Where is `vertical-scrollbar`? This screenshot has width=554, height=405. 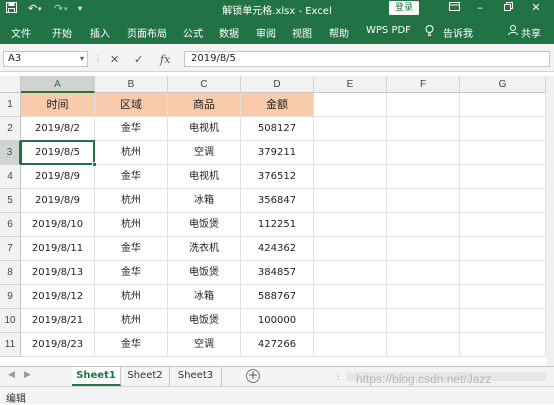
vertical-scrollbar is located at coordinates (550, 221).